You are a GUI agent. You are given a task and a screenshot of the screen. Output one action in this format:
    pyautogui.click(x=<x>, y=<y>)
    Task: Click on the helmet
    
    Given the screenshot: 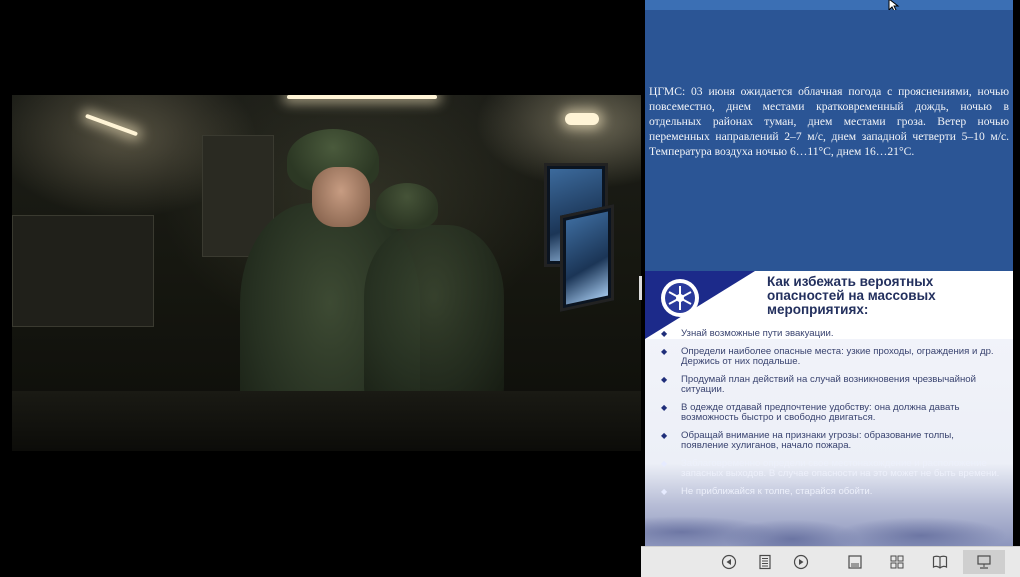 What is the action you would take?
    pyautogui.click(x=407, y=206)
    